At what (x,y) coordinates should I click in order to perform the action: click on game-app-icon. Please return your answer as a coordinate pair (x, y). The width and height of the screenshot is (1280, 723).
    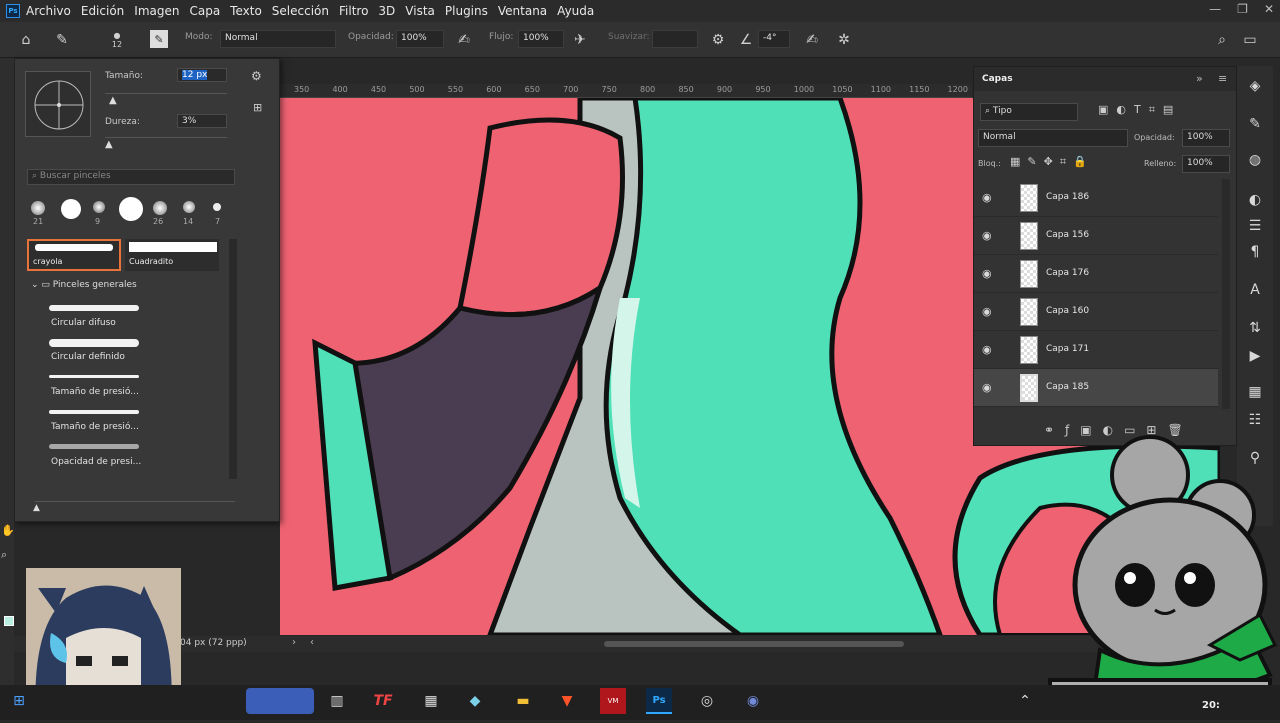
    Looking at the image, I should click on (280, 701).